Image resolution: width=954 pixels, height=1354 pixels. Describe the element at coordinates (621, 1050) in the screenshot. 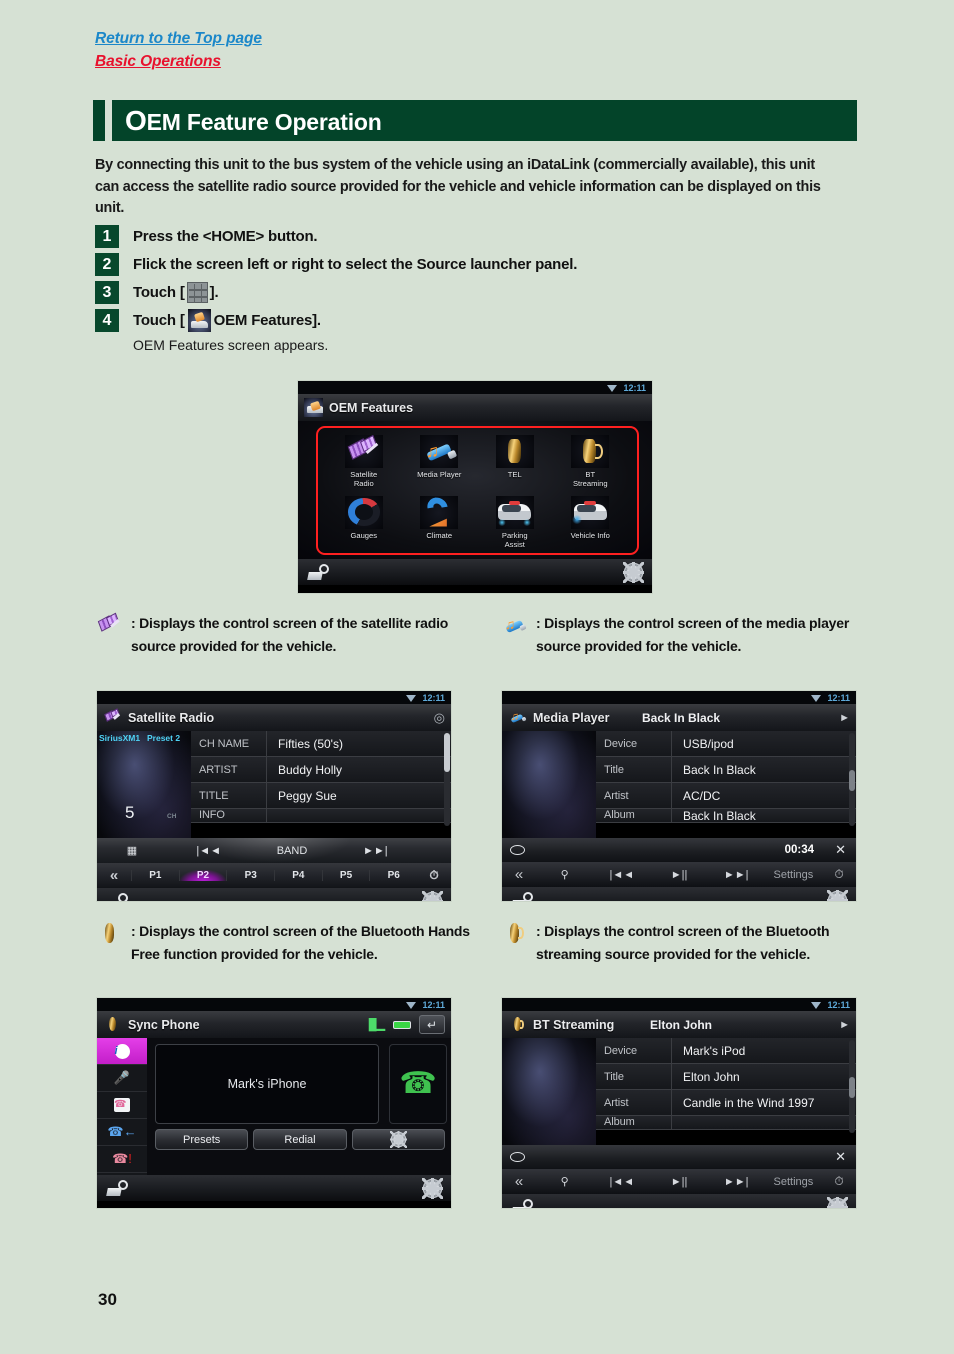

I see `row-key: Device` at that location.